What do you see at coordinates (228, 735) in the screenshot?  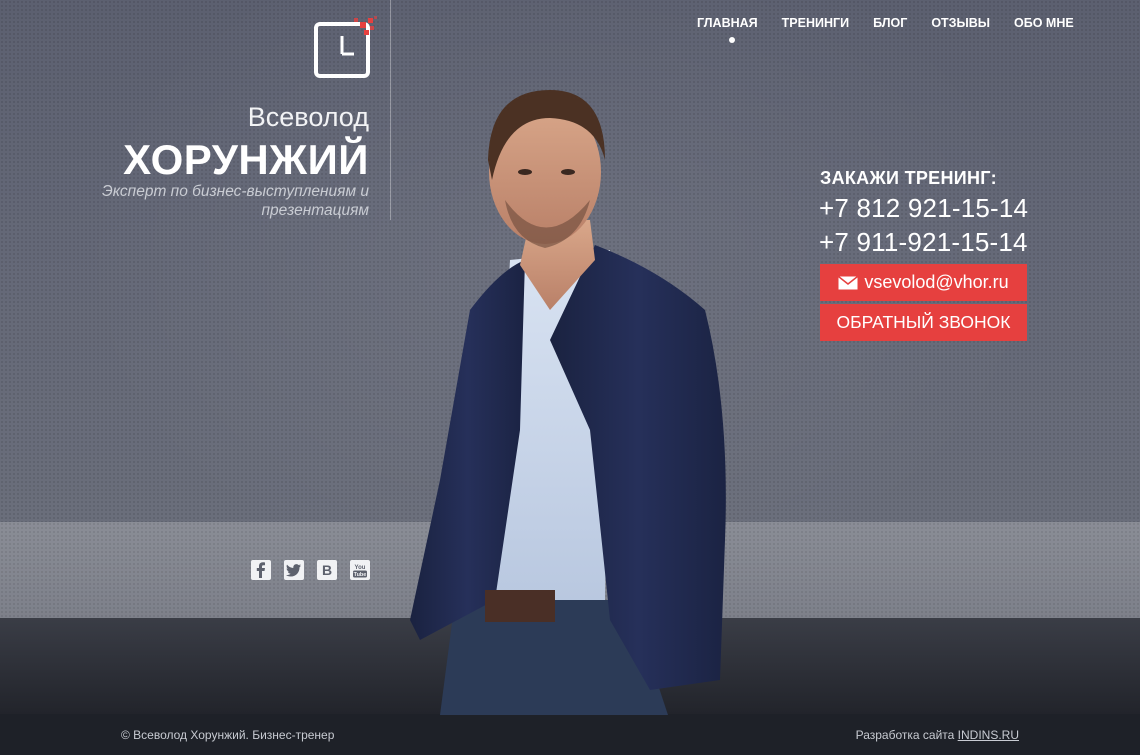 I see `footer-copyright: © Всеволод Хорунжий. Бизнес-тренер` at bounding box center [228, 735].